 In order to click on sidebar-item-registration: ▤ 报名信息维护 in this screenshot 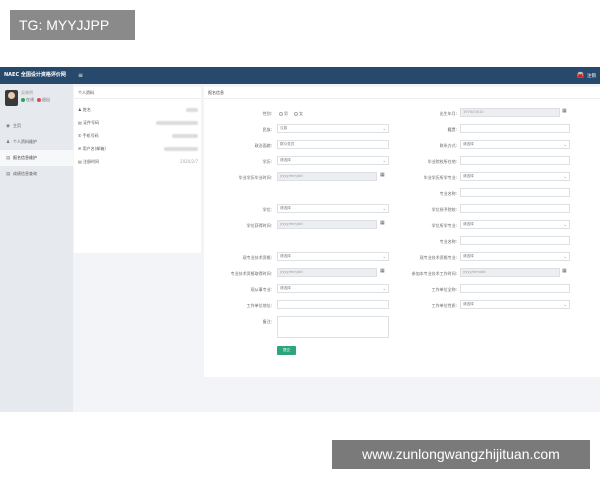, I will do `click(36, 158)`.